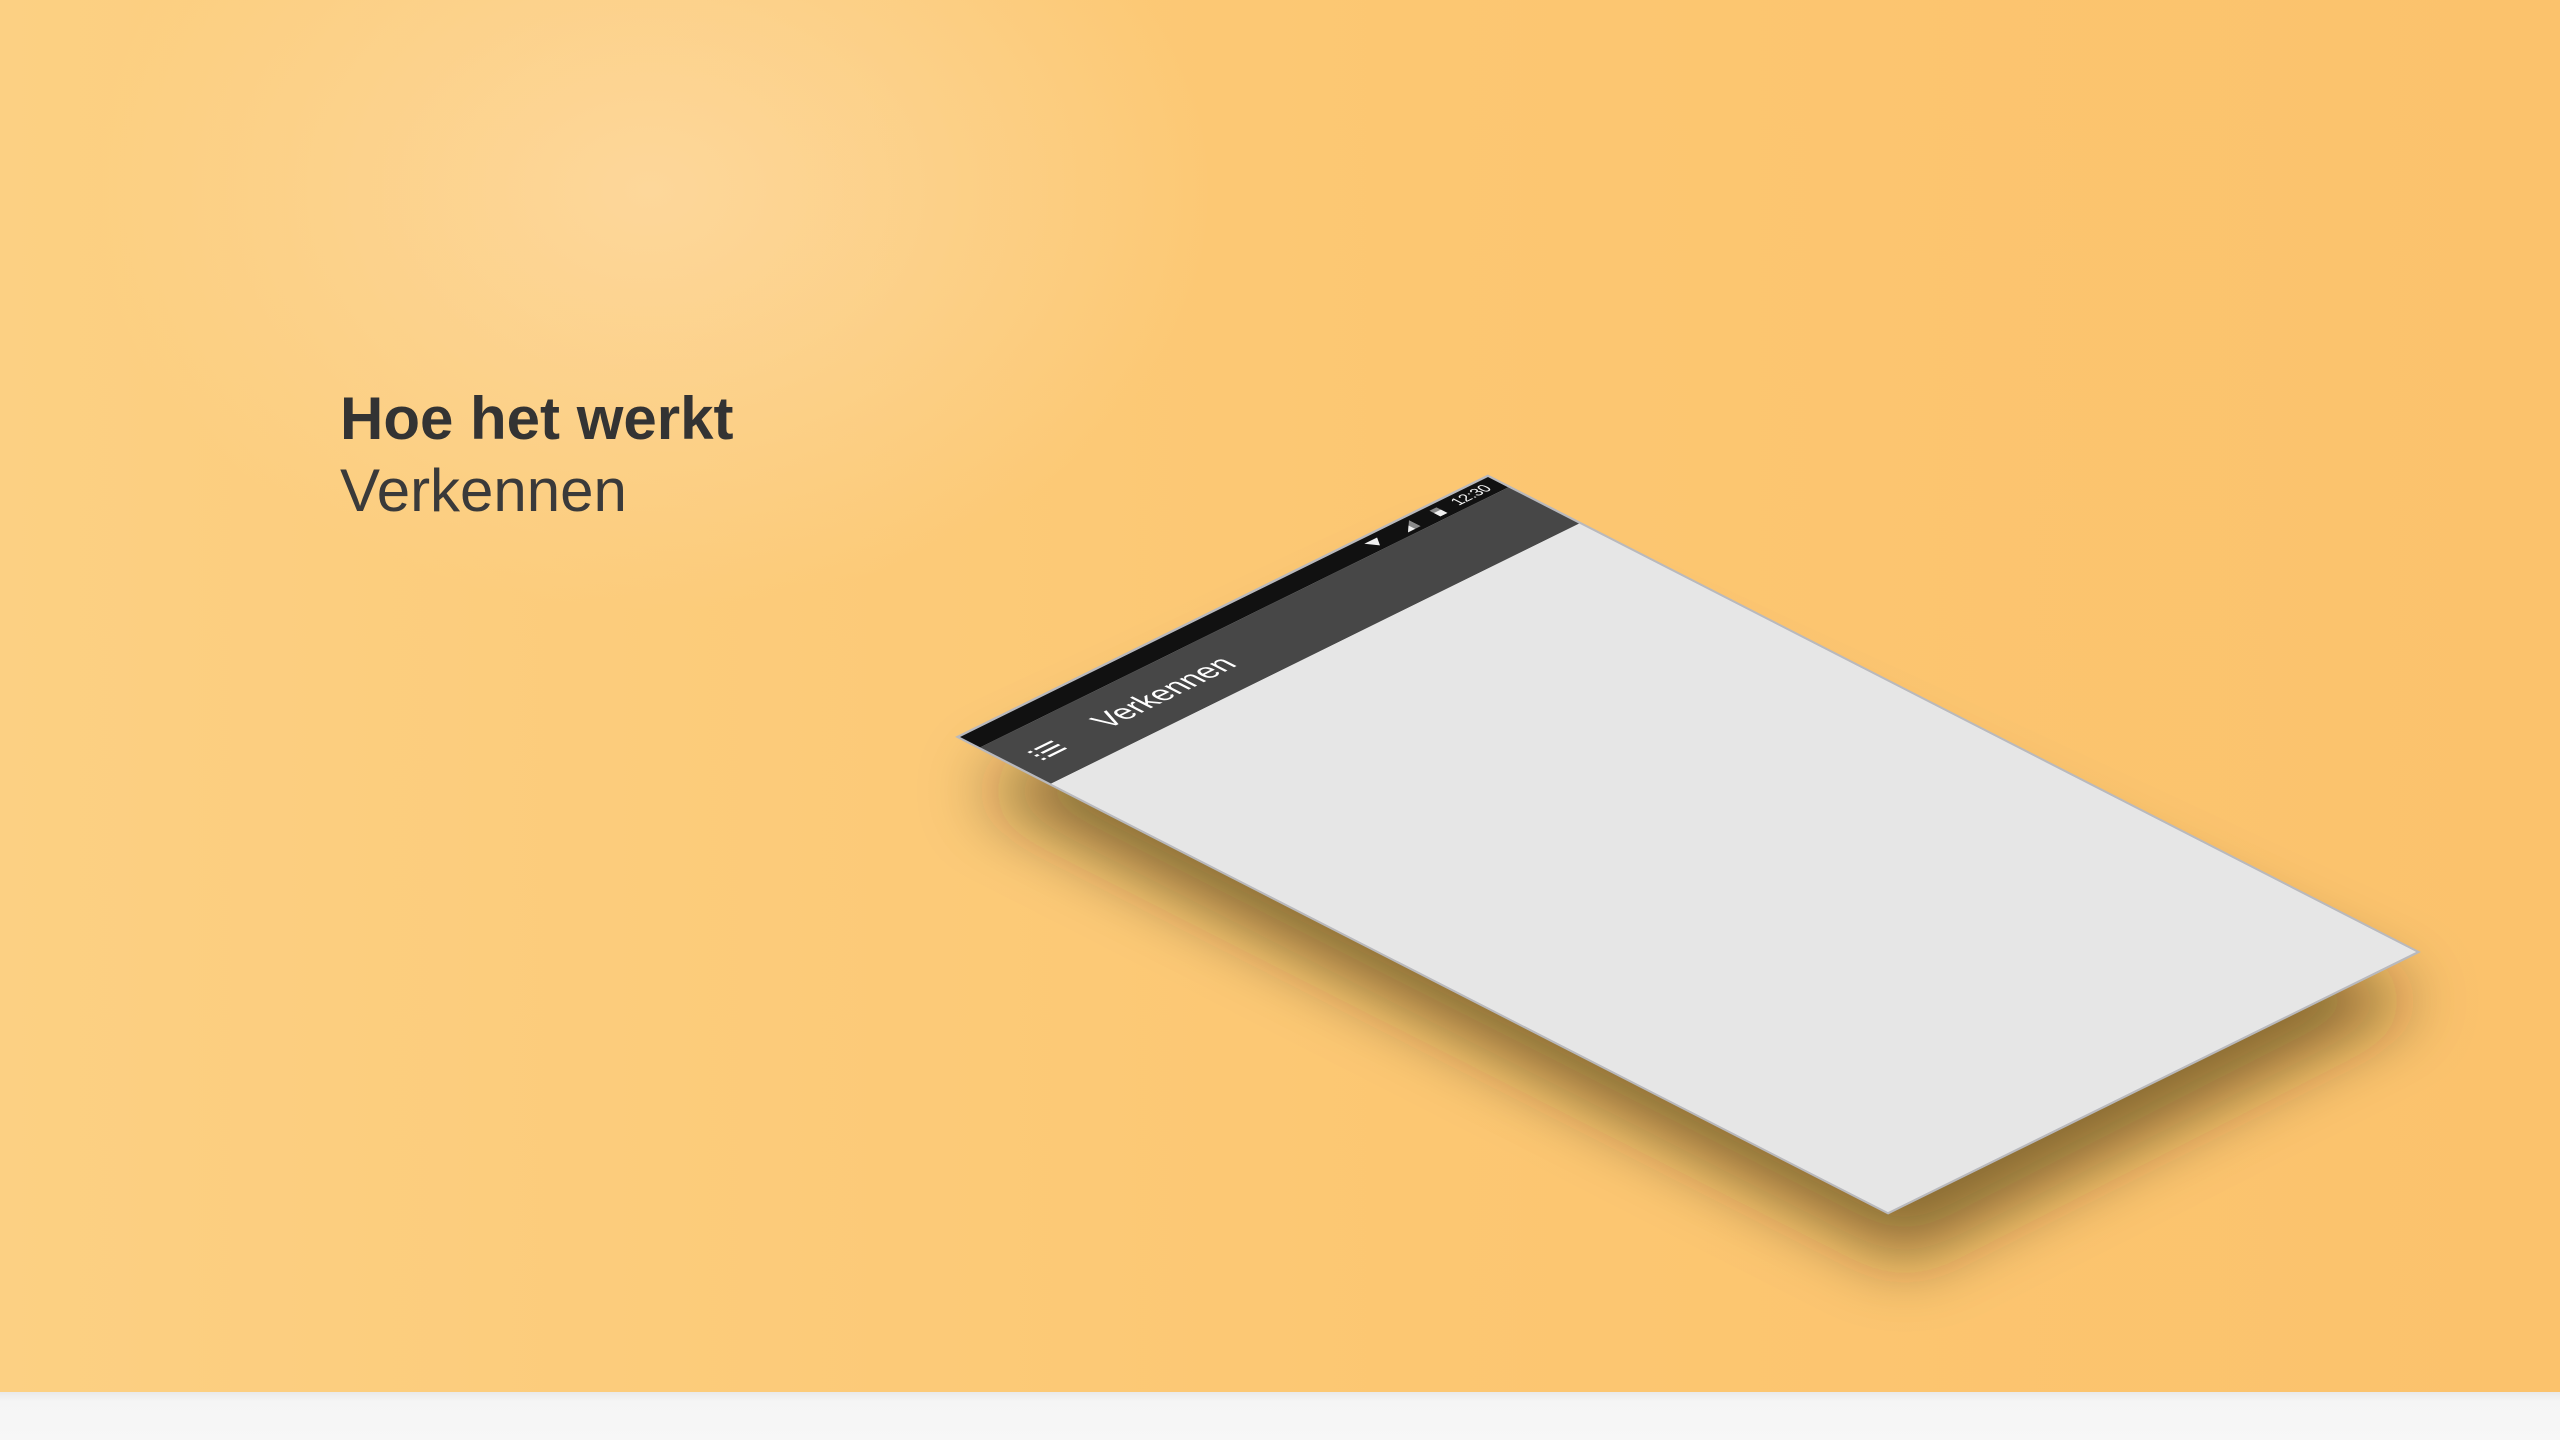 The width and height of the screenshot is (2560, 1440). What do you see at coordinates (536, 454) in the screenshot?
I see `heading-block: Hoe het werkt Verkennen` at bounding box center [536, 454].